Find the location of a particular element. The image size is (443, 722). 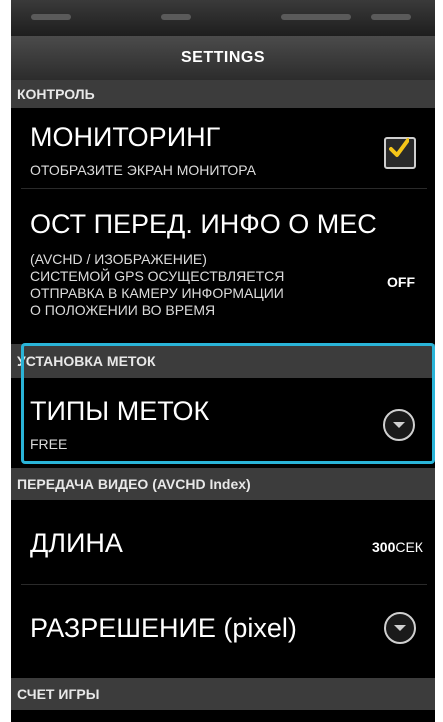

section-header-video: ПЕРЕДАЧА ВИДЕО (AVCHD Index) is located at coordinates (223, 484).